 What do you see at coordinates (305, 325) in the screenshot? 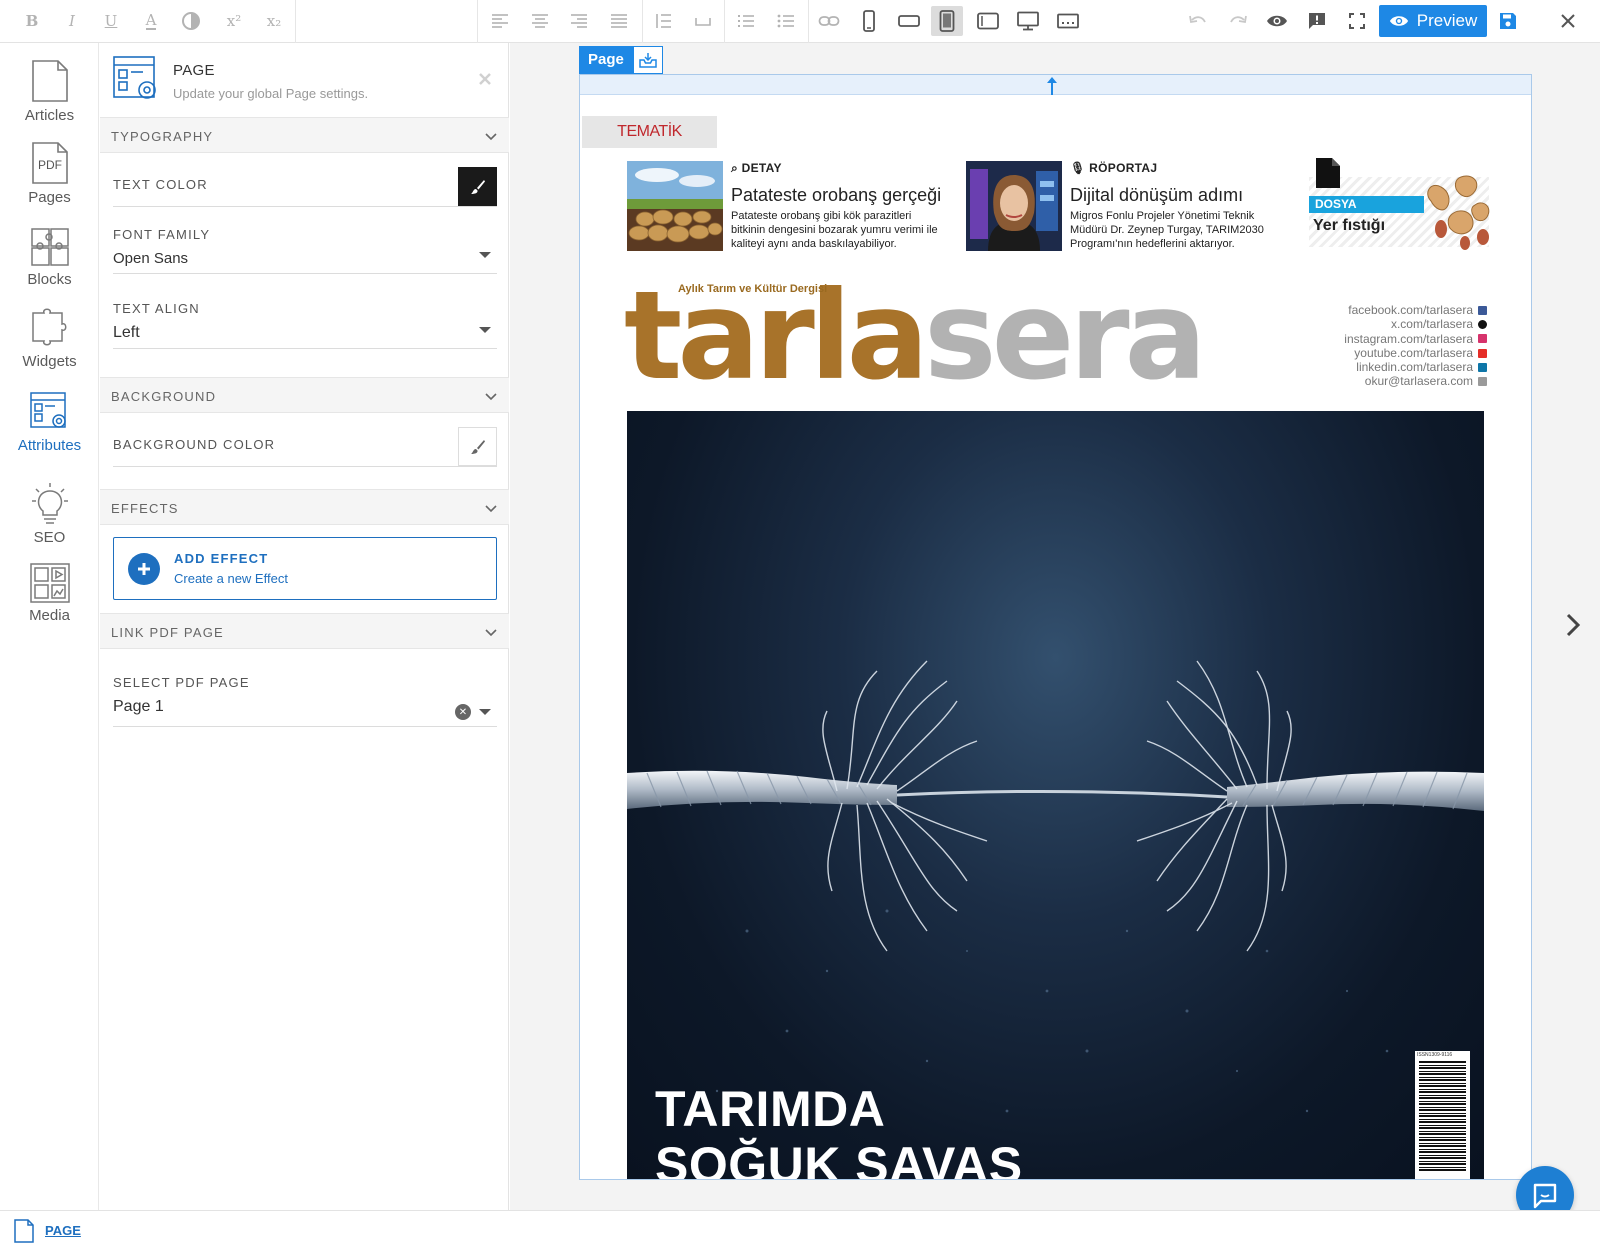
I see `text-align-field: TEXT ALIGN Left` at bounding box center [305, 325].